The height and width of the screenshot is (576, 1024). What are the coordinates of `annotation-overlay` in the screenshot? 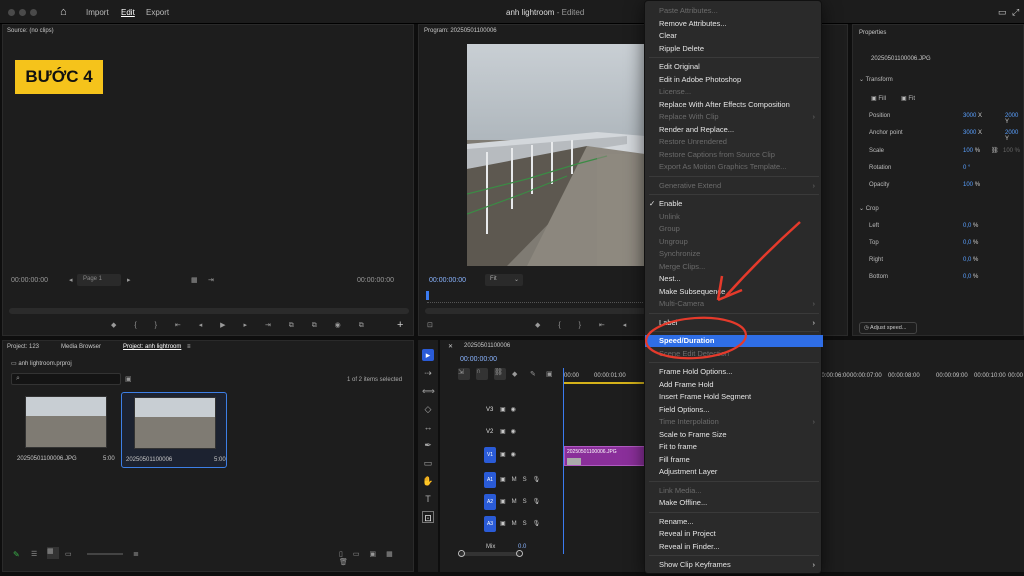 It's located at (723, 290).